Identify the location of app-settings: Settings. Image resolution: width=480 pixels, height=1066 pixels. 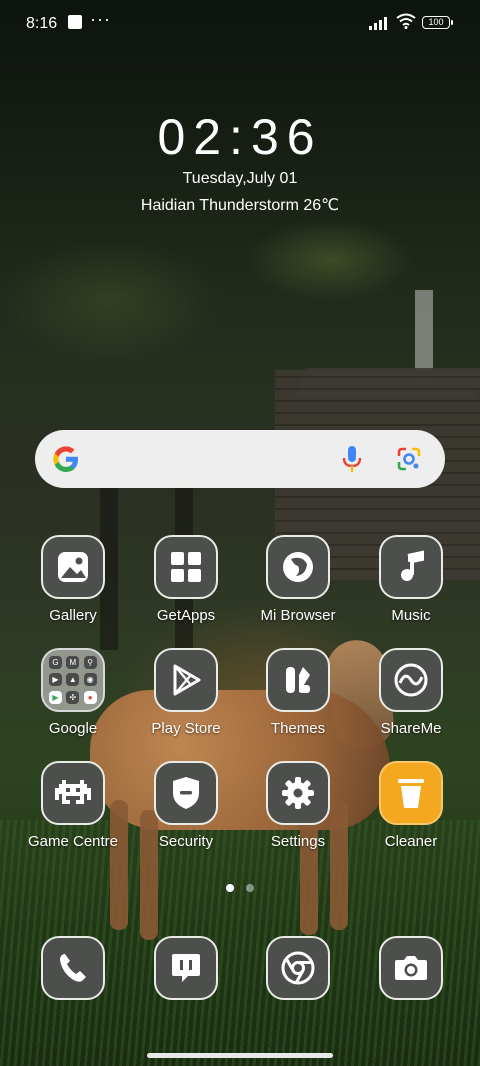
(298, 805).